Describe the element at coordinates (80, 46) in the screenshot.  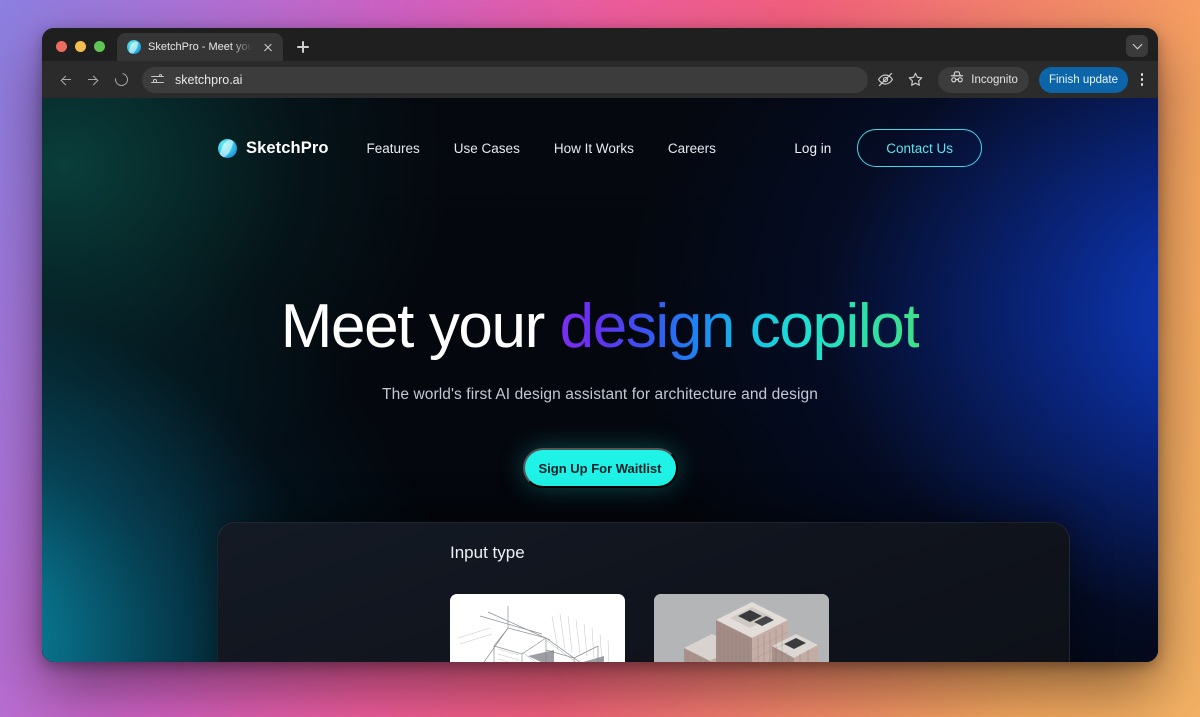
I see `minimize-traffic-light` at that location.